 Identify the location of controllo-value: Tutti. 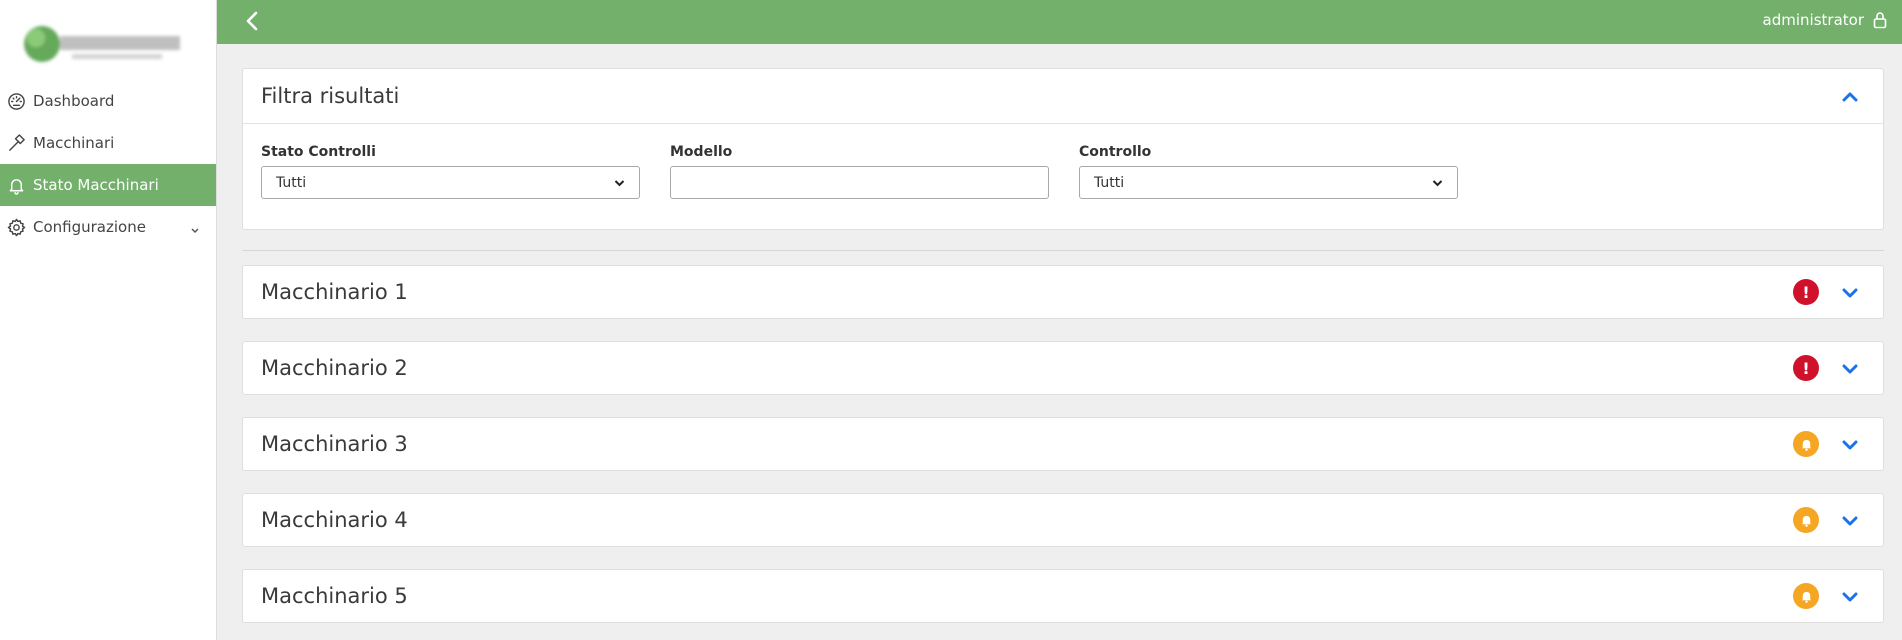
(1109, 182).